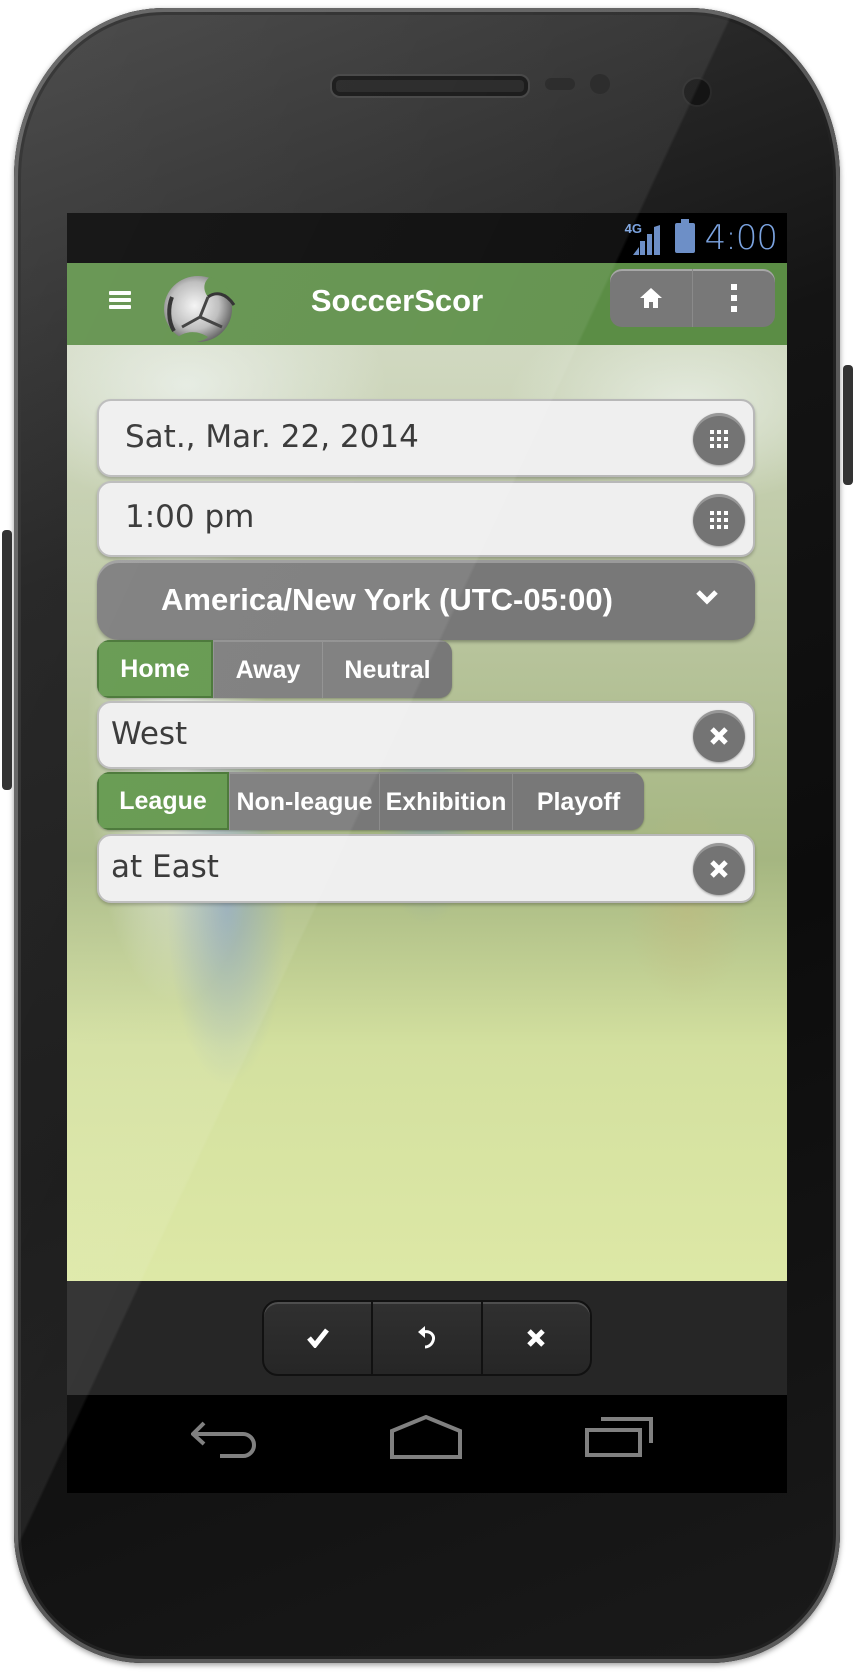  Describe the element at coordinates (387, 599) in the screenshot. I see `timezone-label: America/New York (UTC-05:00)` at that location.